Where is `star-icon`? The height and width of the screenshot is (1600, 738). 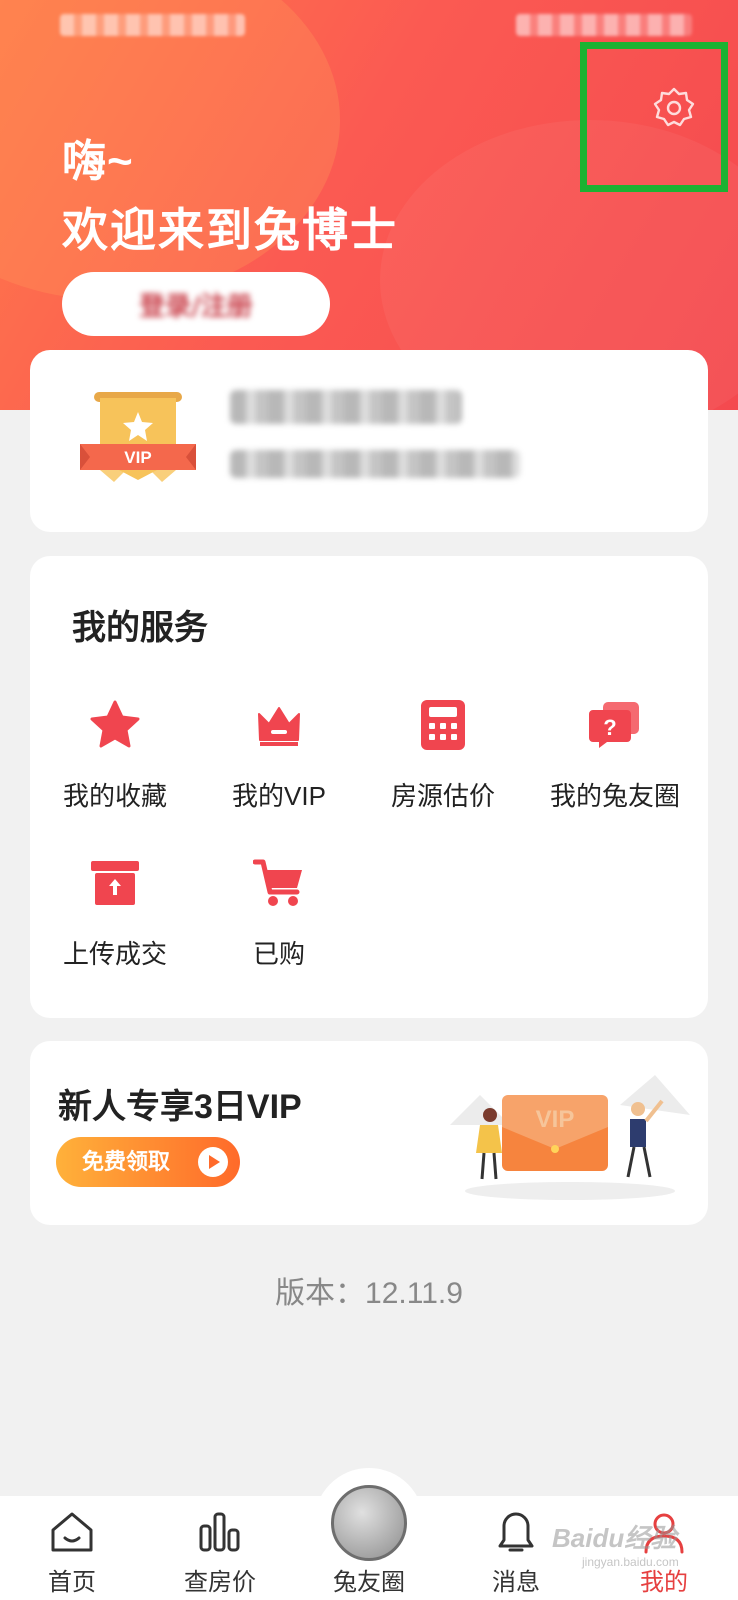 star-icon is located at coordinates (115, 724).